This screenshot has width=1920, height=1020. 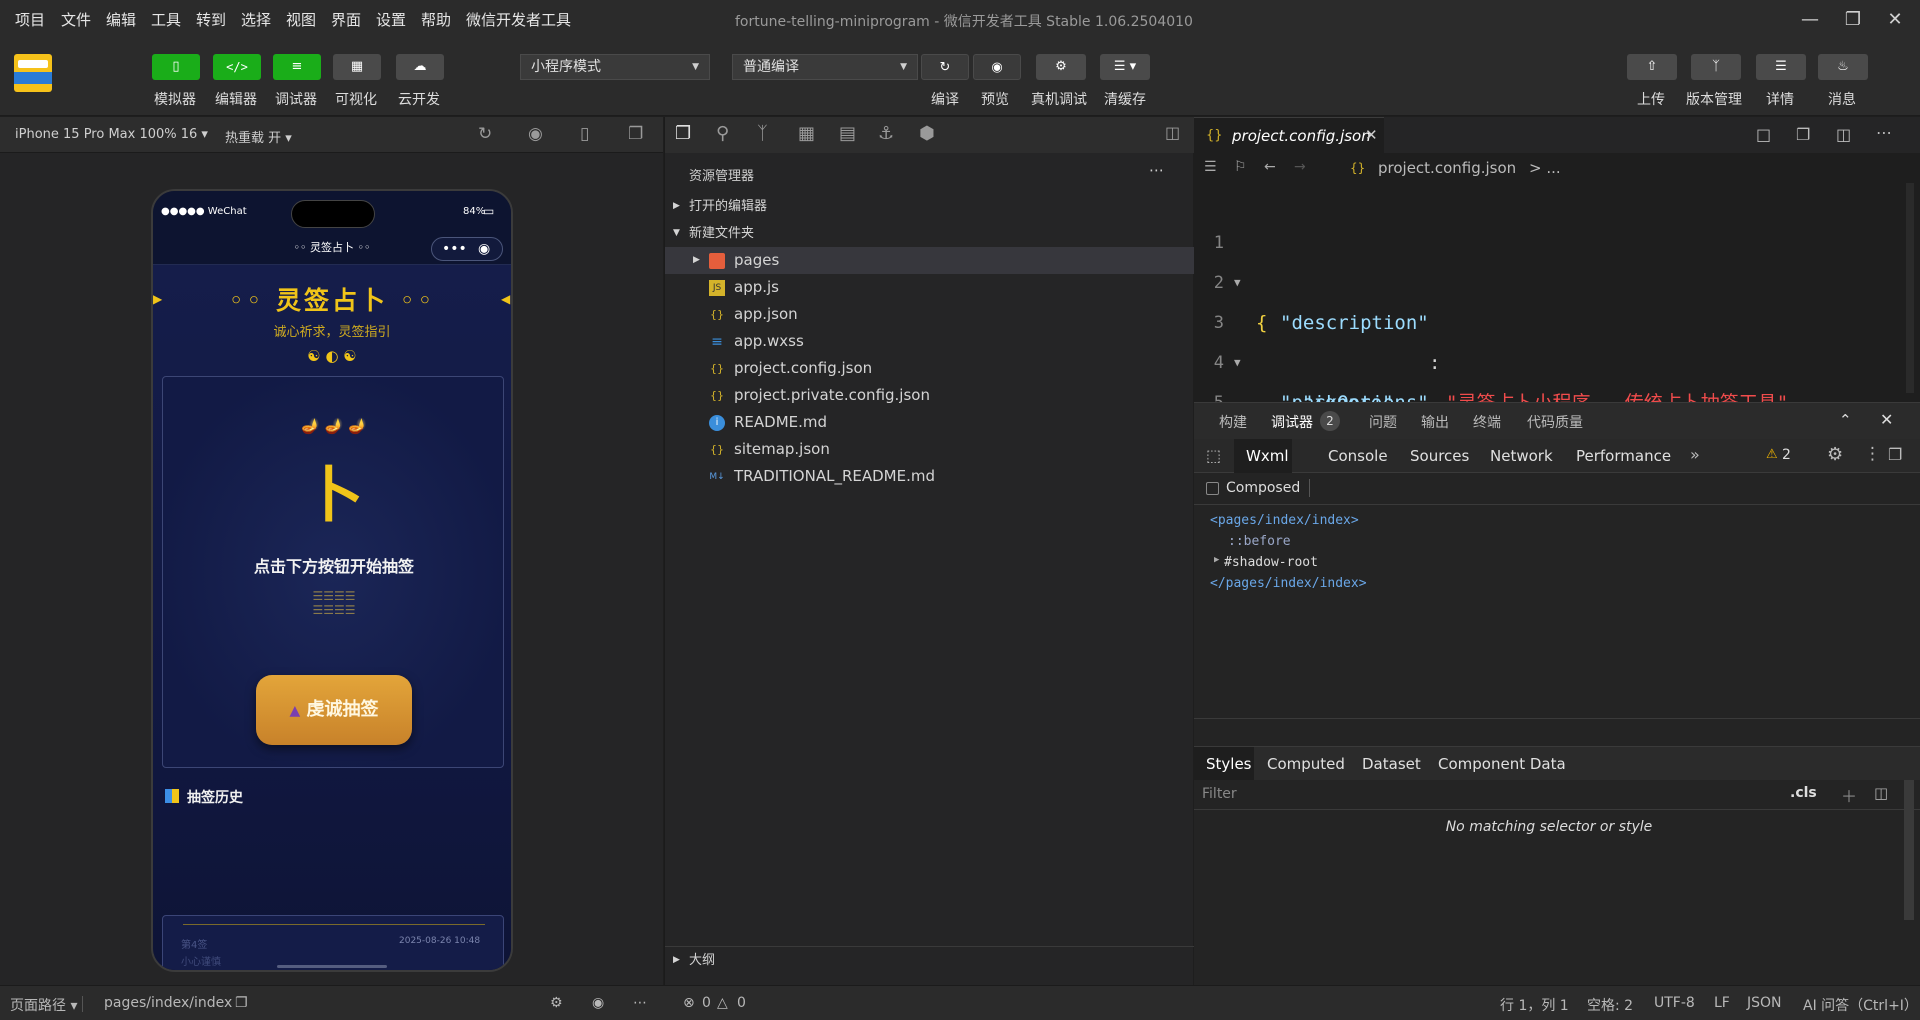 I want to click on files-icon: ❐, so click(x=683, y=133).